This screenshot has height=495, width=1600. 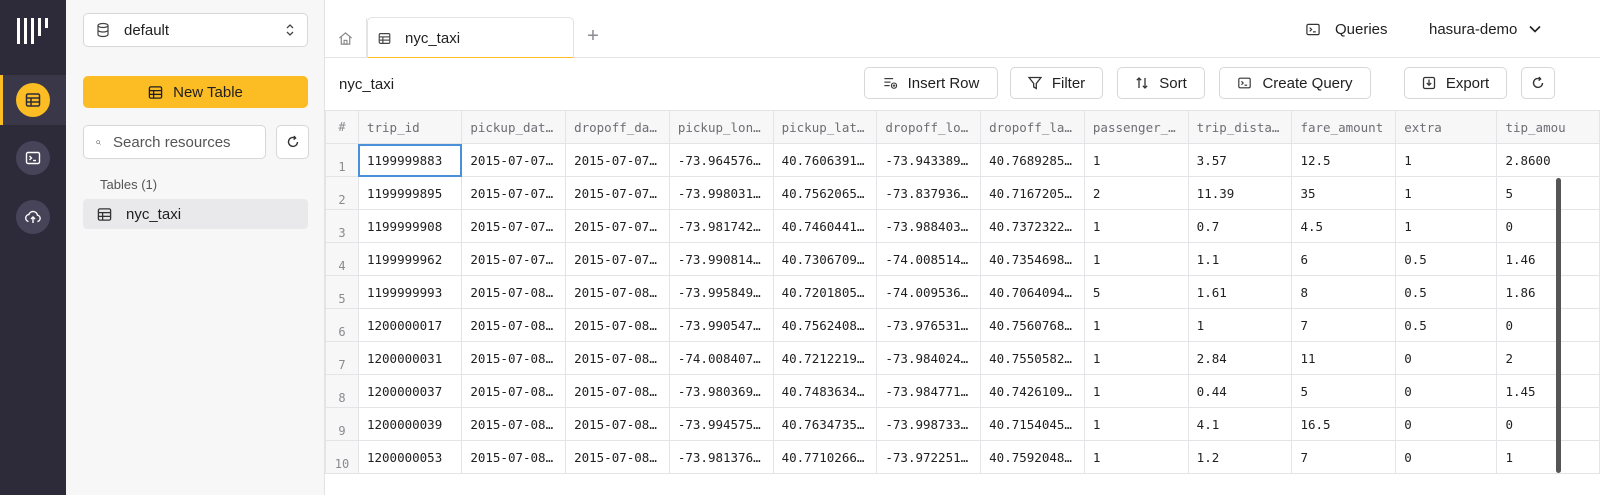 What do you see at coordinates (1548, 358) in the screenshot?
I see `table-cell: 2` at bounding box center [1548, 358].